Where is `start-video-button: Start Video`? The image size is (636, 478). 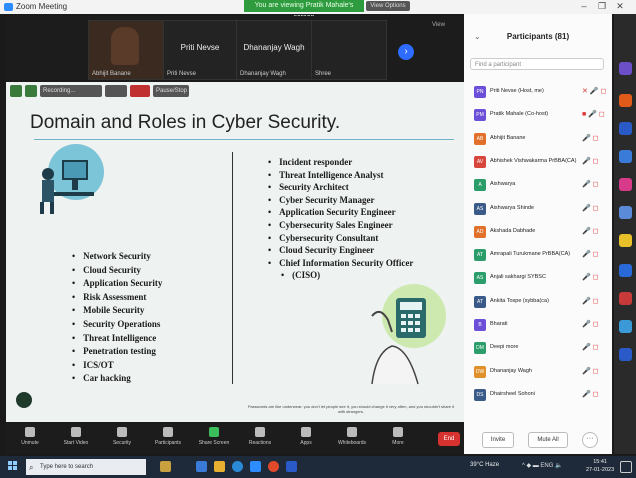
start-video-button: Start Video is located at coordinates (76, 436).